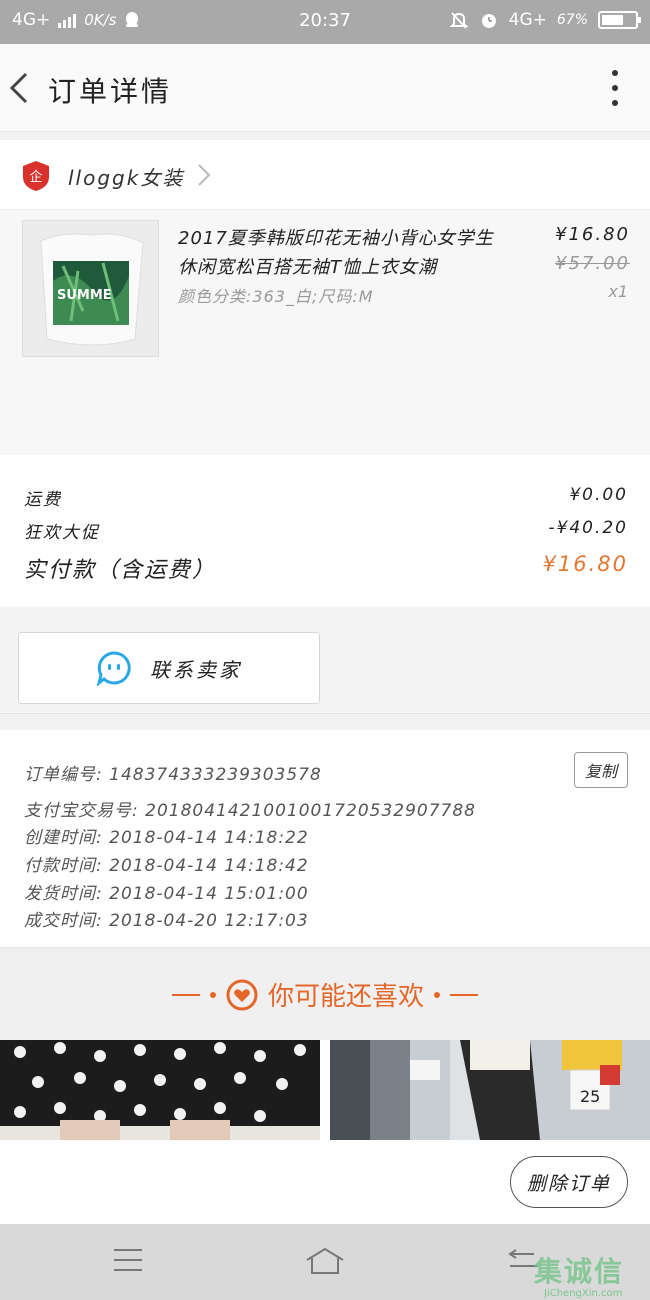 This screenshot has width=650, height=1300. I want to click on chat-bubble-icon, so click(113, 668).